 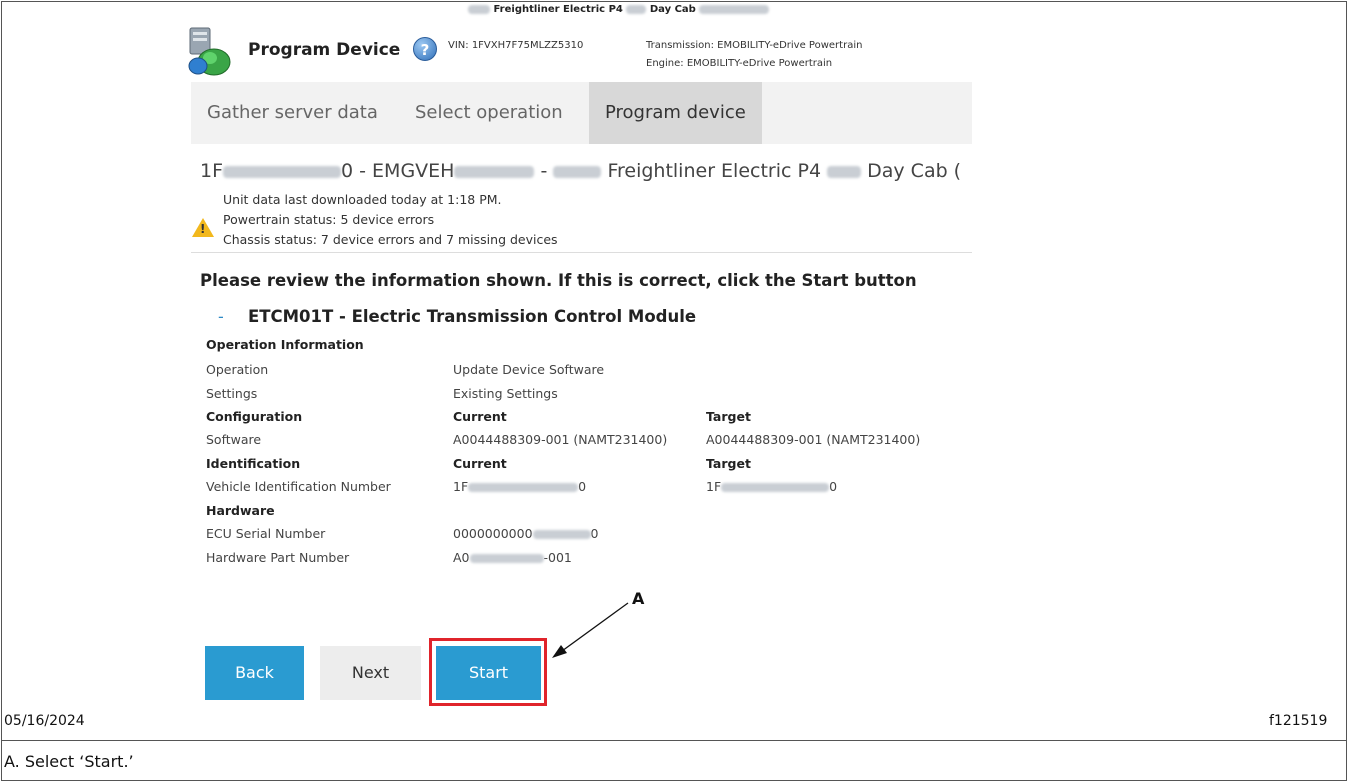 What do you see at coordinates (44, 721) in the screenshot?
I see `footer-date: 05/16/2024` at bounding box center [44, 721].